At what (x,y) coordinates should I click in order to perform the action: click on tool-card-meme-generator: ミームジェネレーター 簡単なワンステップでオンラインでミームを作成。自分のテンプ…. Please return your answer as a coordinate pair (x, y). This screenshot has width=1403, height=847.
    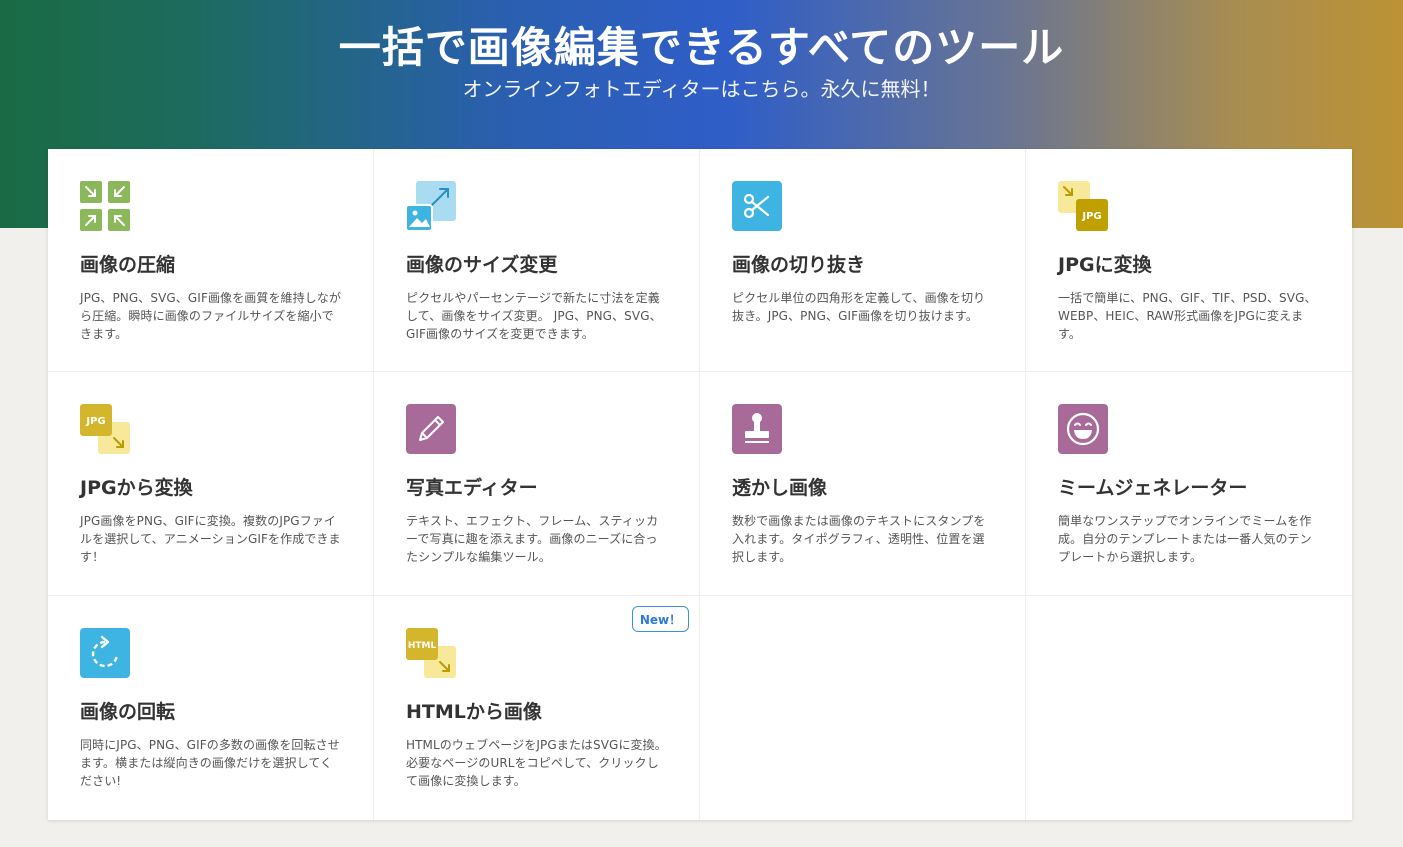
    Looking at the image, I should click on (1189, 484).